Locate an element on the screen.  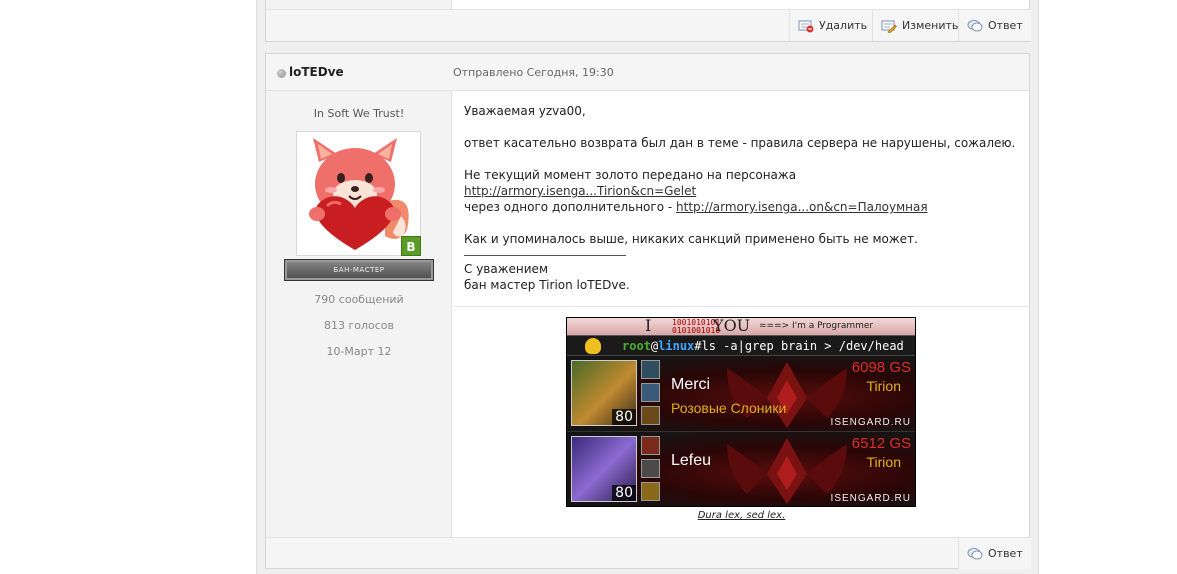
previous-post-author-column is located at coordinates (359, 4).